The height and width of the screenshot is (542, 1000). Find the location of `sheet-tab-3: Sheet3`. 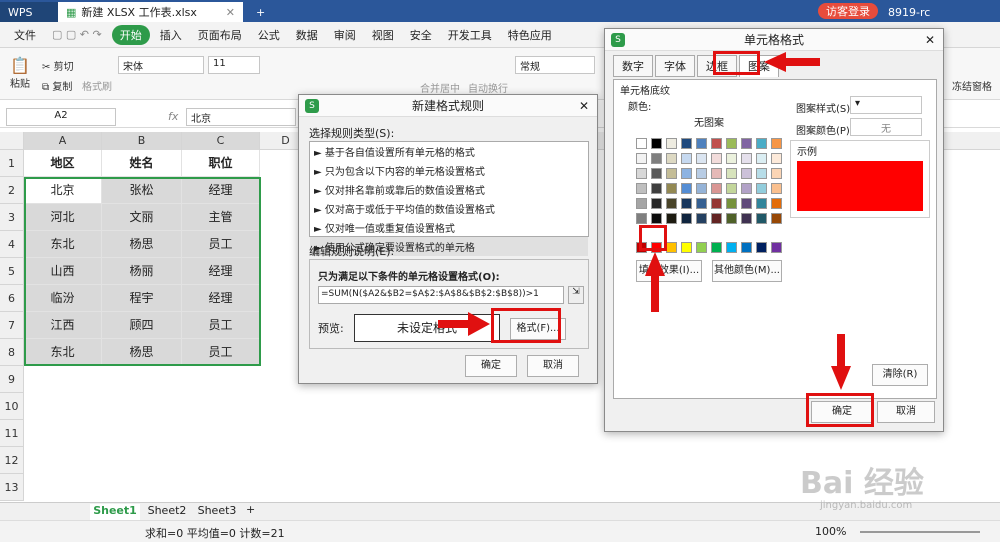

sheet-tab-3: Sheet3 is located at coordinates (217, 510).